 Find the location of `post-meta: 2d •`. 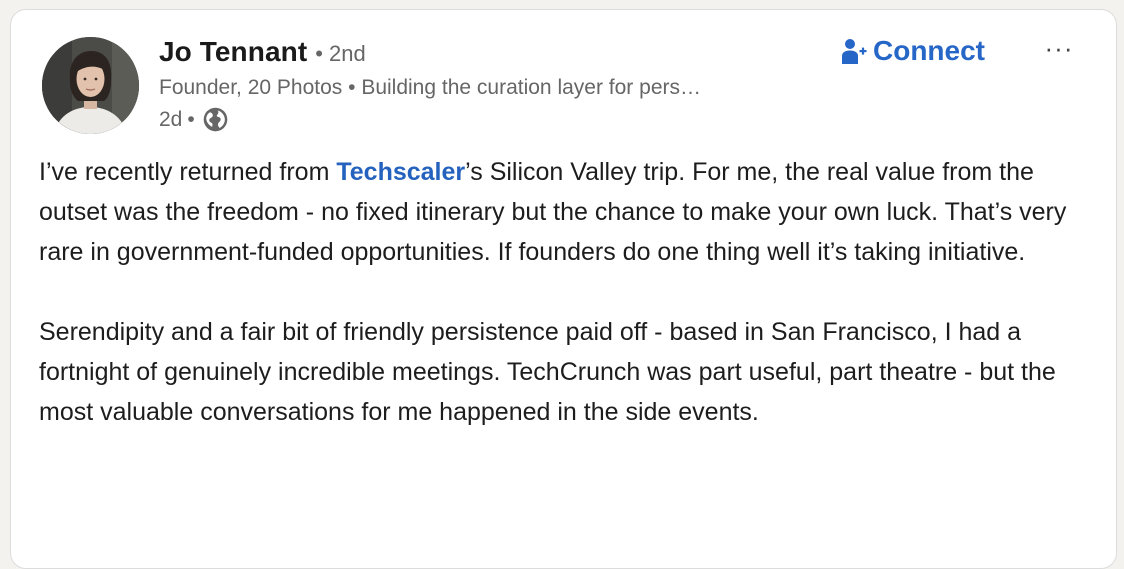

post-meta: 2d • is located at coordinates (194, 119).